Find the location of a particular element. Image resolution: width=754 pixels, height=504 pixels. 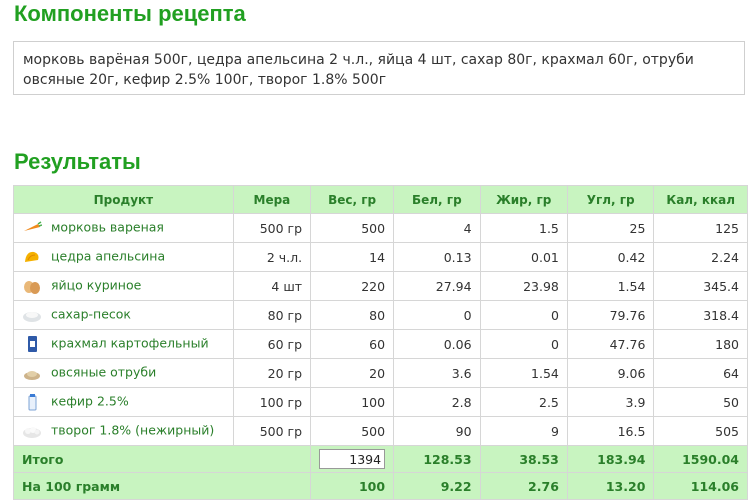

protein-cell: 2.8 is located at coordinates (437, 402).